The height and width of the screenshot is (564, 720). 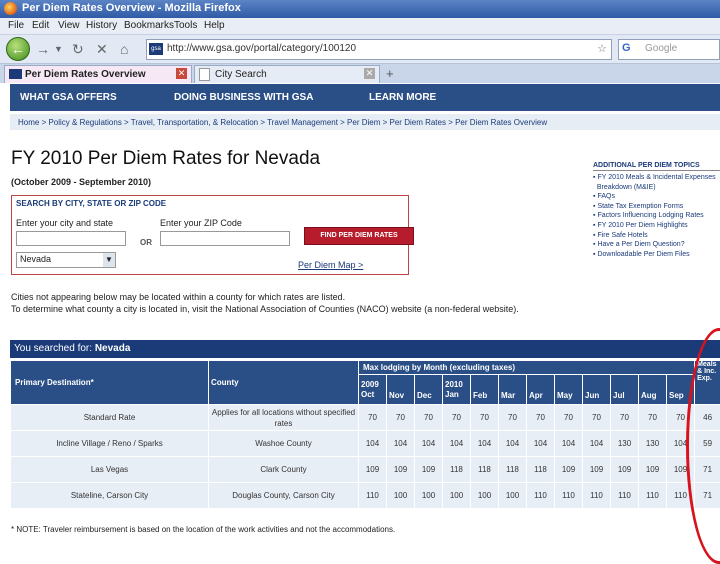 I want to click on sidebar-item: ▪ FY 2010 Meals & Incidental Expenses, so click(x=656, y=178).